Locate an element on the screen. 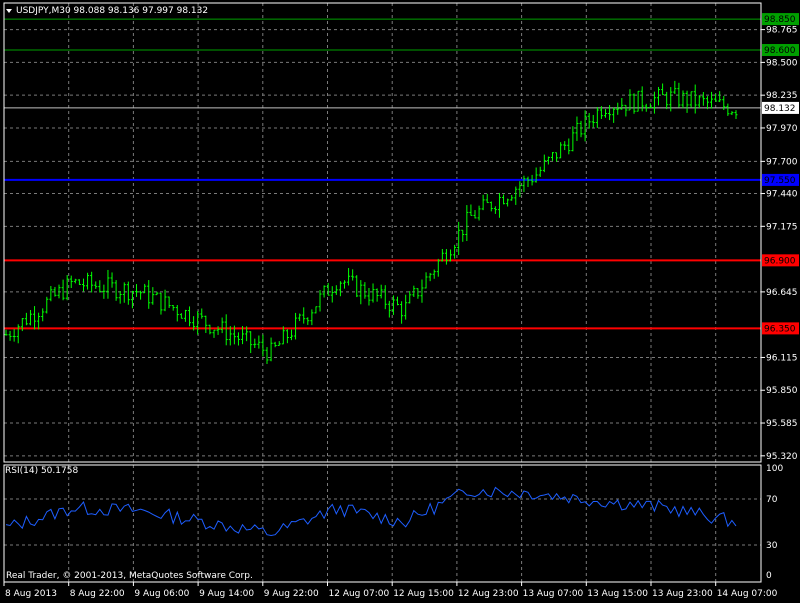 This screenshot has height=603, width=800. time-label: 8 Aug 2013 is located at coordinates (31, 594).